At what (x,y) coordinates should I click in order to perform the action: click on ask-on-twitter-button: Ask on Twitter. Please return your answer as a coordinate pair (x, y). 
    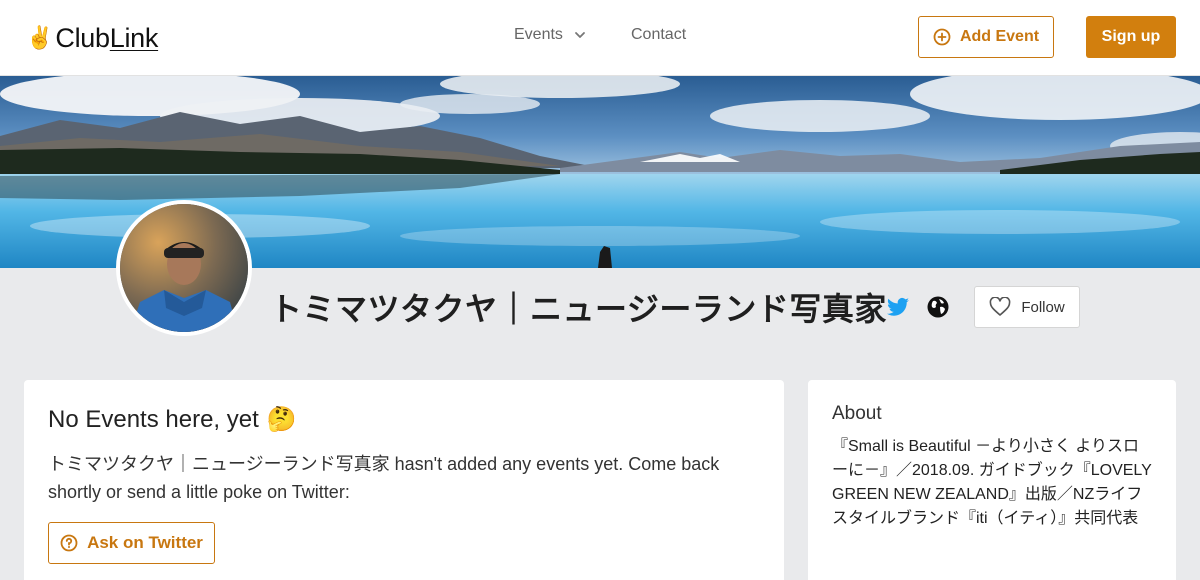
    Looking at the image, I should click on (131, 543).